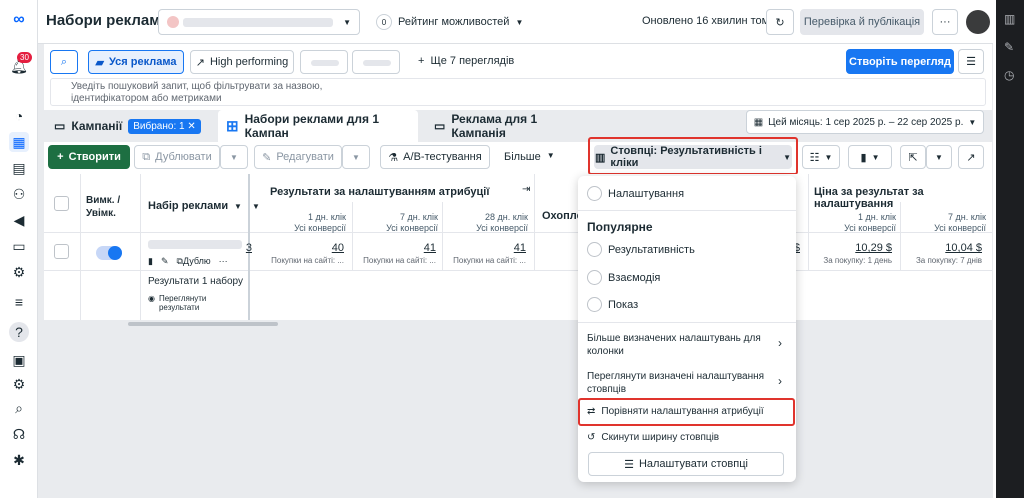  Describe the element at coordinates (234, 157) in the screenshot. I see `duplicate-dropdown: ▼` at that location.